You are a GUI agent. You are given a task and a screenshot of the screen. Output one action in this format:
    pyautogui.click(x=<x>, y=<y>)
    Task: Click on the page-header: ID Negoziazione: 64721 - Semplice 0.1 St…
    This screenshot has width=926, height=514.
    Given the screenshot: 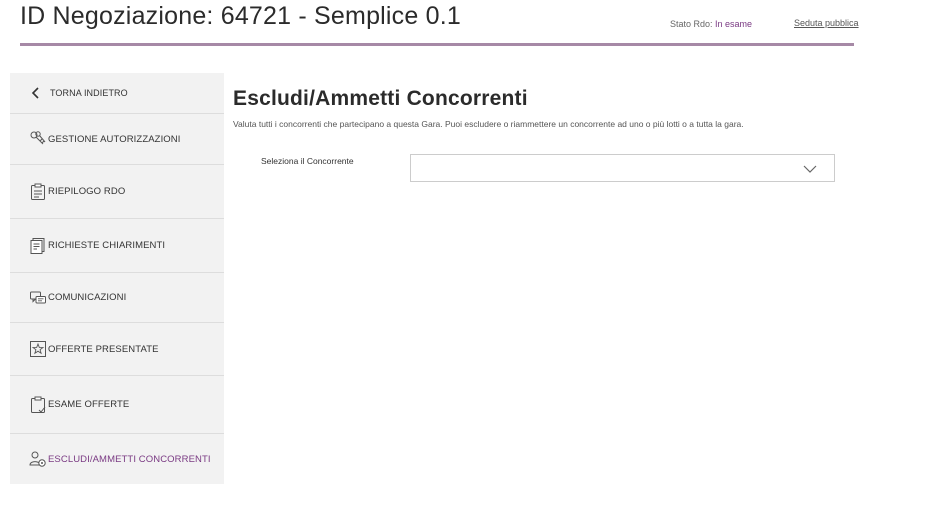 What is the action you would take?
    pyautogui.click(x=439, y=23)
    